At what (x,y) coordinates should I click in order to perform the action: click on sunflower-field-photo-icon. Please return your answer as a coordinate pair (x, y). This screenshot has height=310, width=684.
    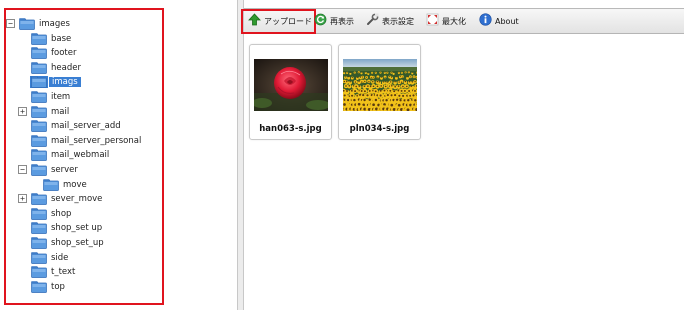
    Looking at the image, I should click on (380, 85).